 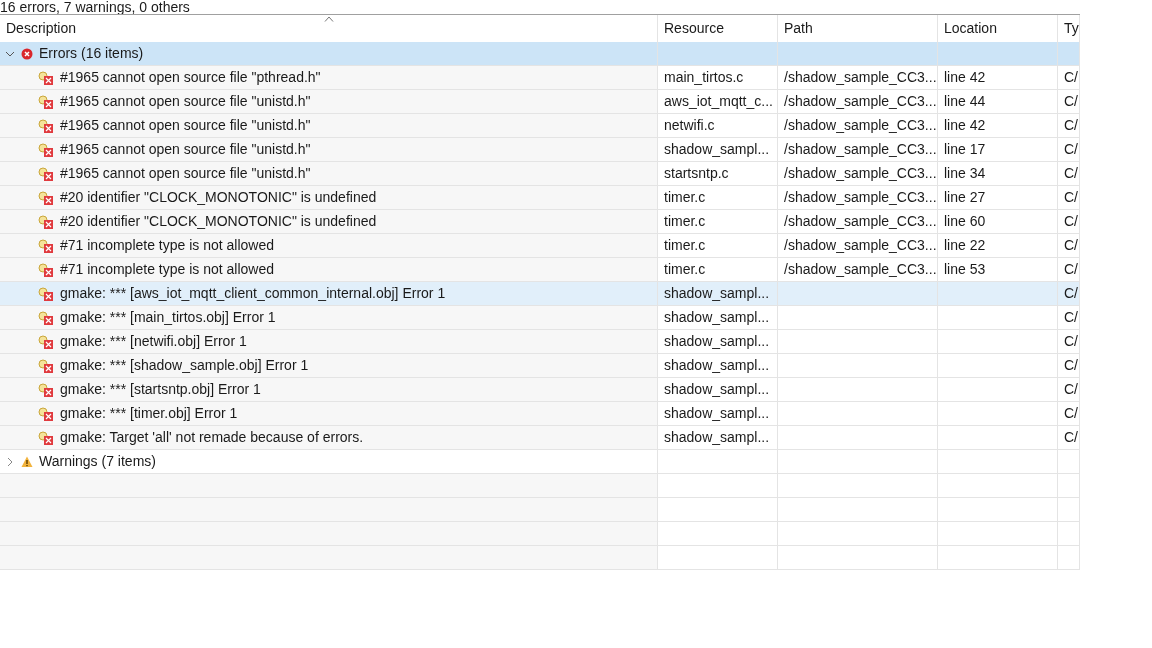 I want to click on status-summary: 16 errors, 7 warnings, 0 others, so click(x=95, y=7).